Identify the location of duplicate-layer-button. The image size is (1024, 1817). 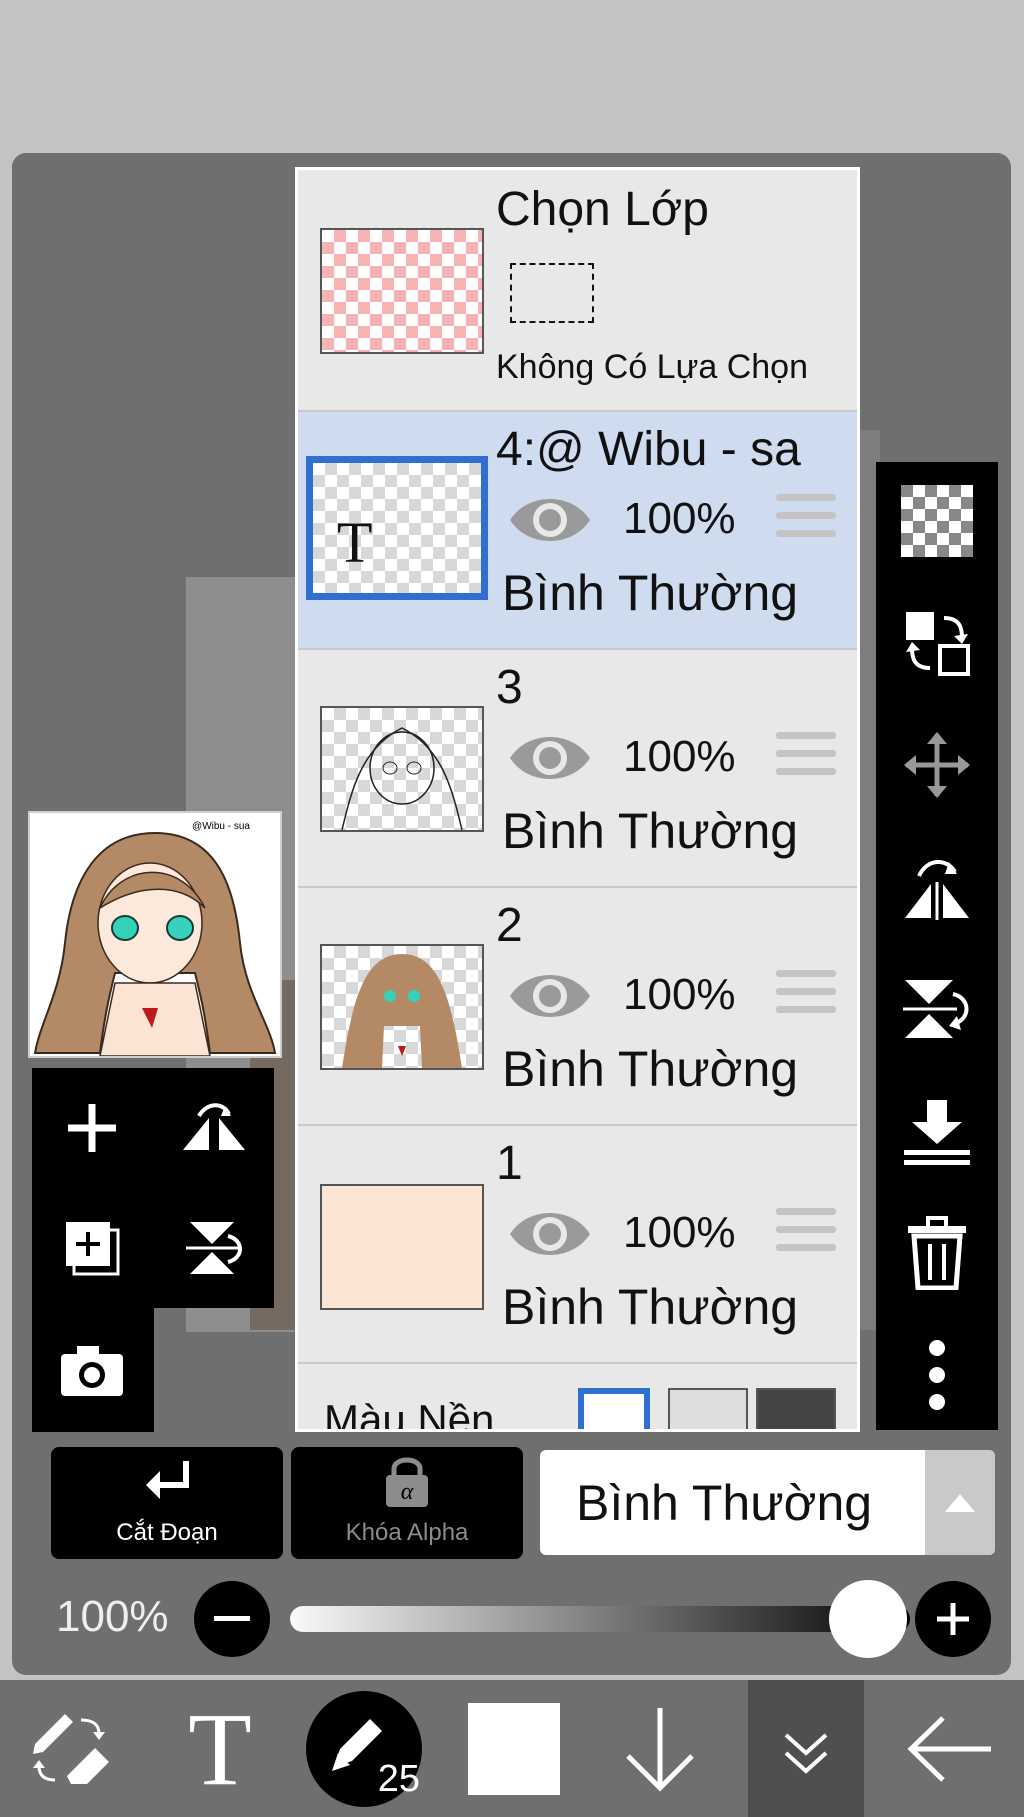
(92, 1248).